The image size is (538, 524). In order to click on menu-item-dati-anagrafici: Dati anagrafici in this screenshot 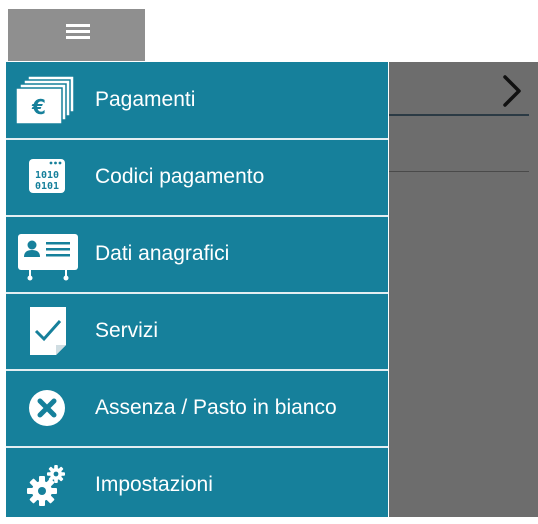, I will do `click(197, 255)`.